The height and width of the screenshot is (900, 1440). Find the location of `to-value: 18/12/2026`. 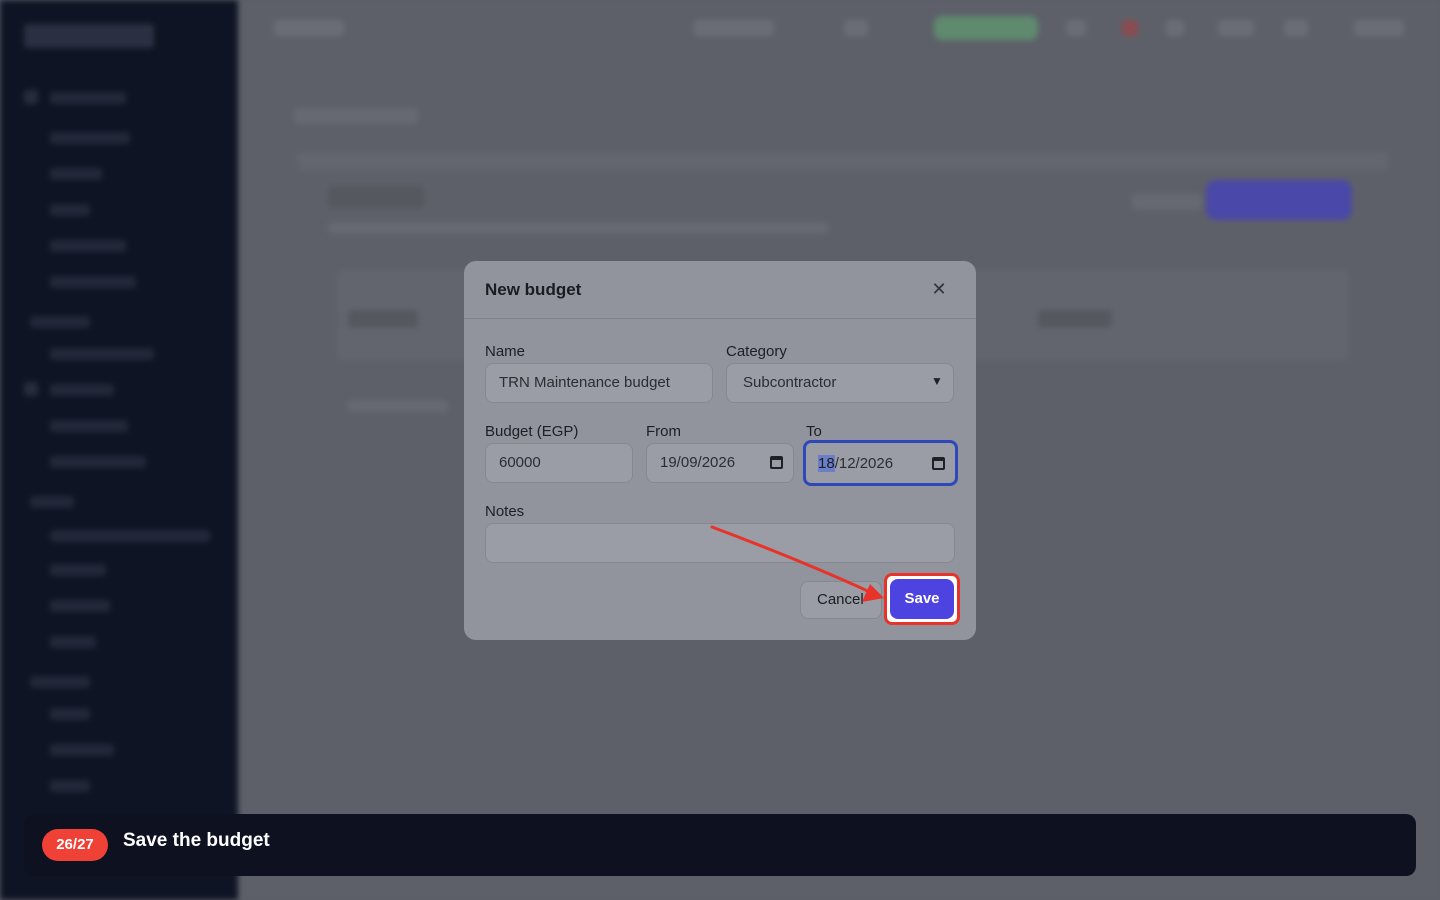

to-value: 18/12/2026 is located at coordinates (855, 464).